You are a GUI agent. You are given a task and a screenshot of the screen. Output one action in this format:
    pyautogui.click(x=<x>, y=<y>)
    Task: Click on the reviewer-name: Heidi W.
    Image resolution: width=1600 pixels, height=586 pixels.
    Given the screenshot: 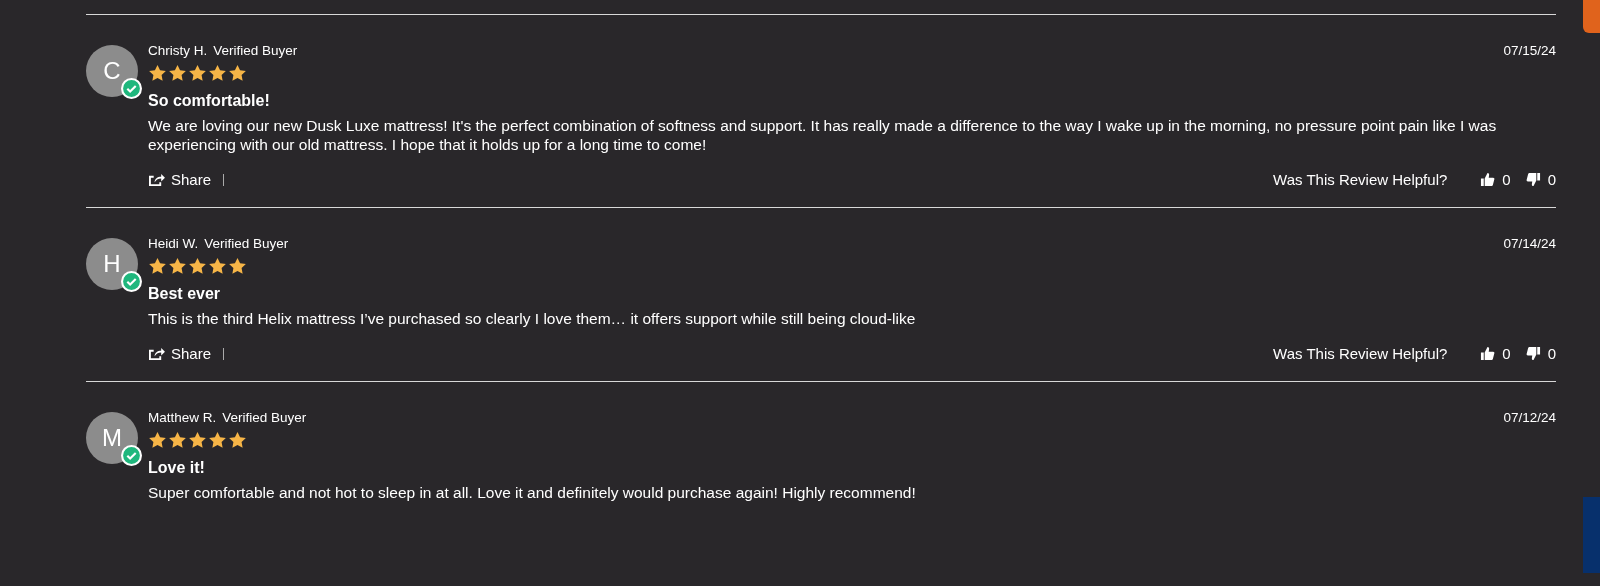 What is the action you would take?
    pyautogui.click(x=173, y=243)
    